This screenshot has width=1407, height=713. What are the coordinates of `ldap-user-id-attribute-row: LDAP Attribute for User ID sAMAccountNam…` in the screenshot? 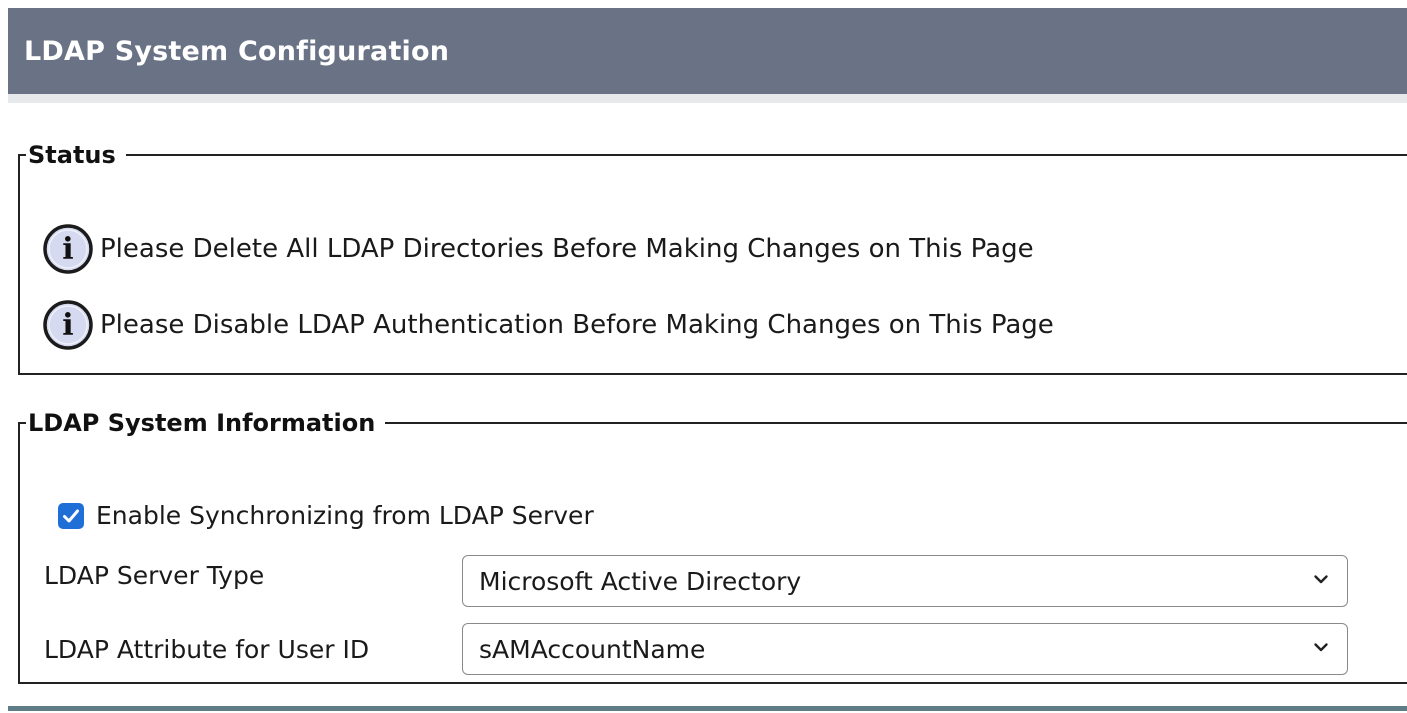 It's located at (696, 649).